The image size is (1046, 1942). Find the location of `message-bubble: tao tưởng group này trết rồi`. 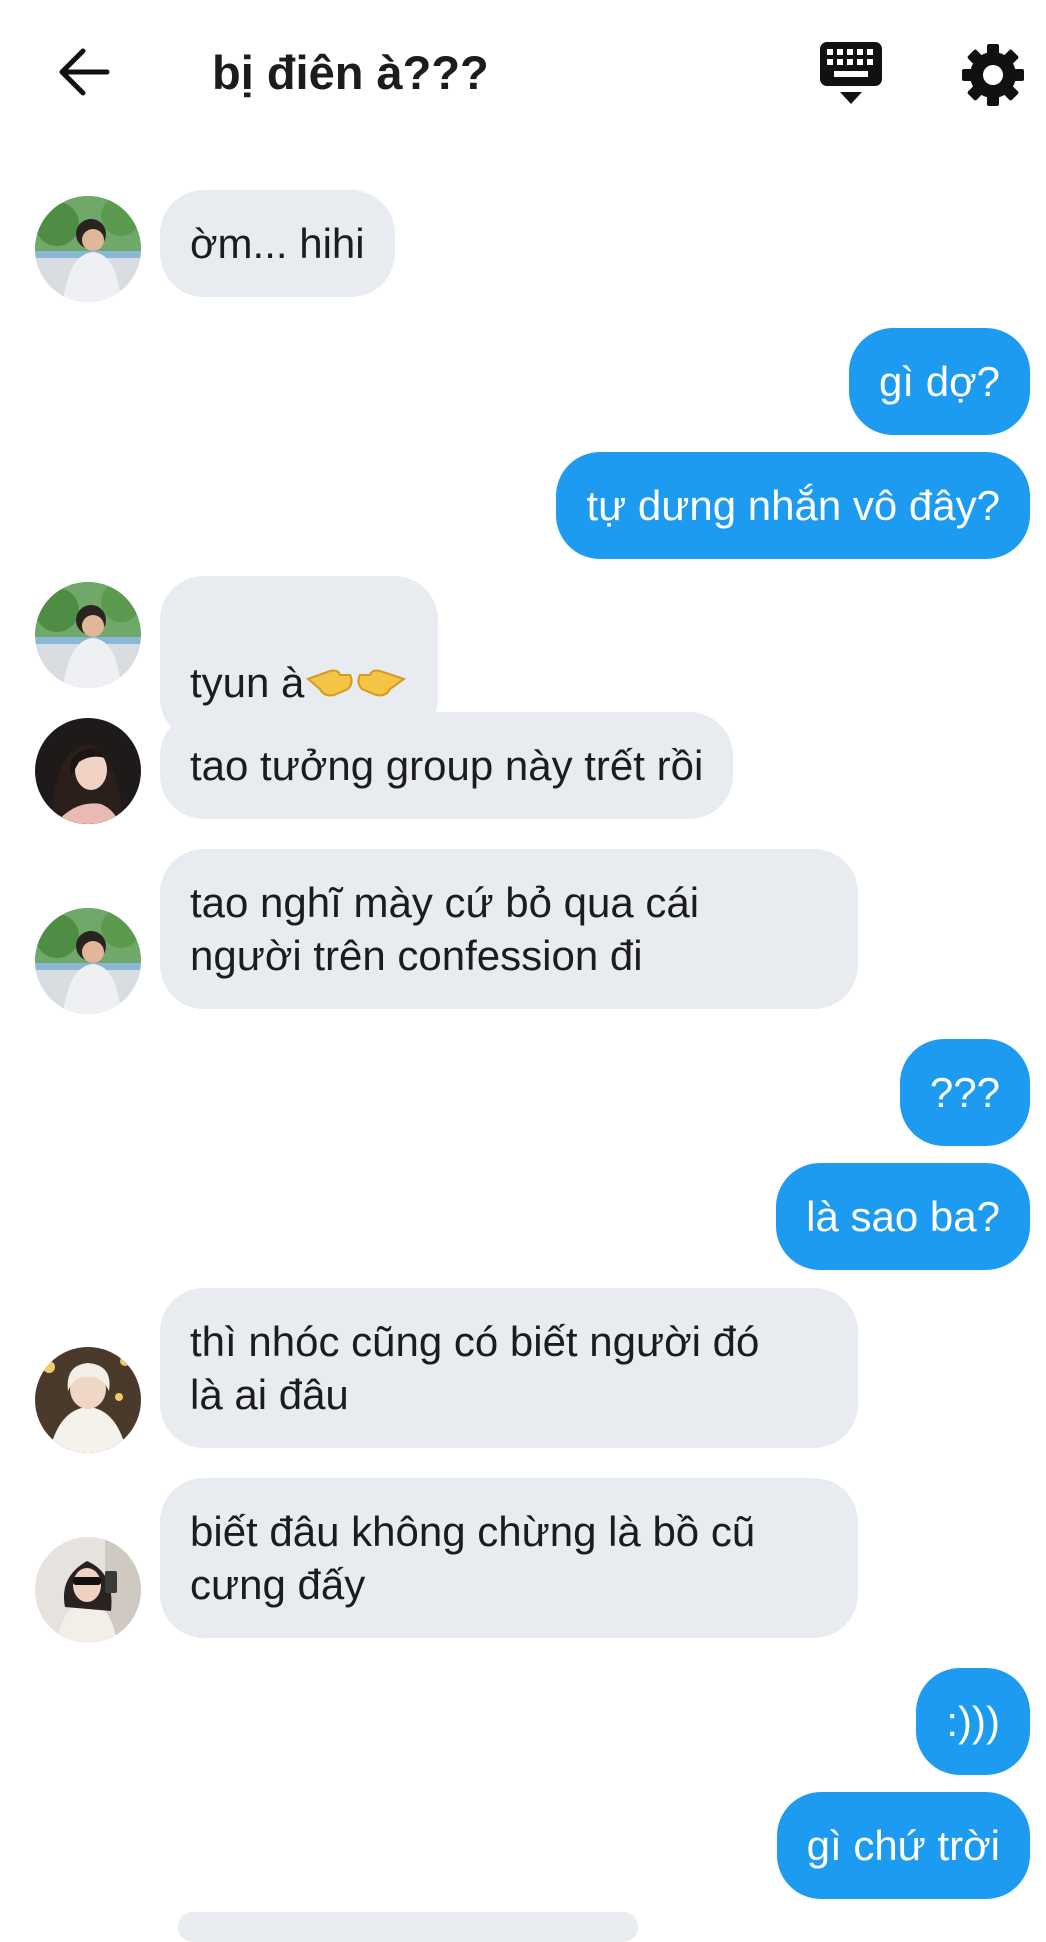

message-bubble: tao tưởng group này trết rồi is located at coordinates (447, 765).